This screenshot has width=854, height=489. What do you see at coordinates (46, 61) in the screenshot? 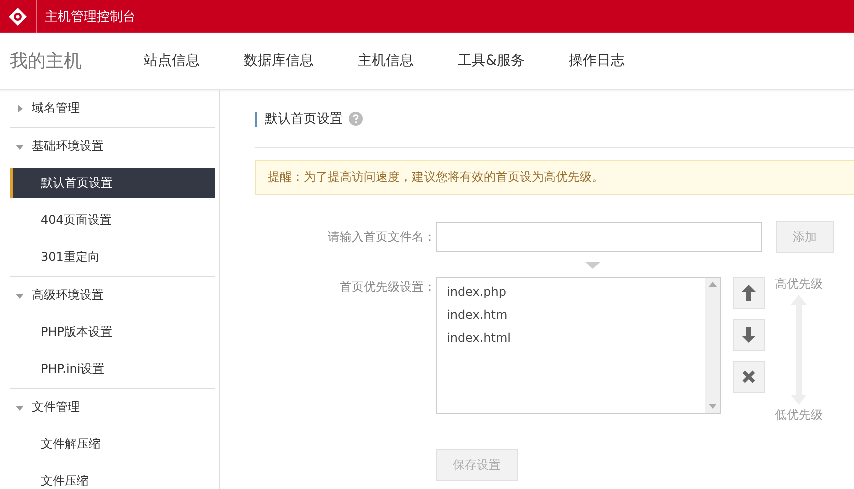
I see `brand-title: 我的主机` at bounding box center [46, 61].